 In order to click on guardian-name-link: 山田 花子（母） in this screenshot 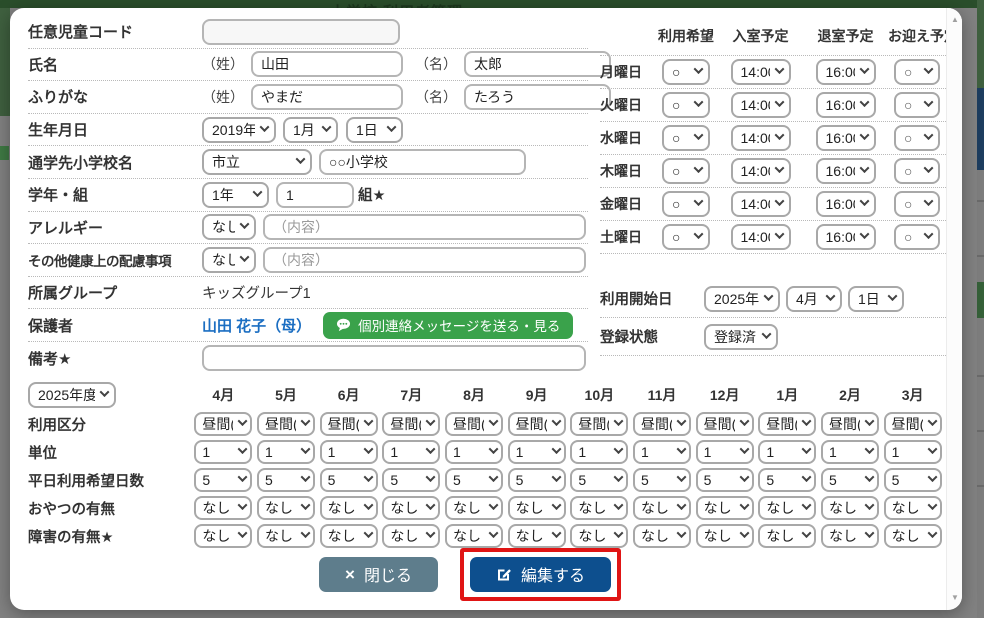, I will do `click(256, 325)`.